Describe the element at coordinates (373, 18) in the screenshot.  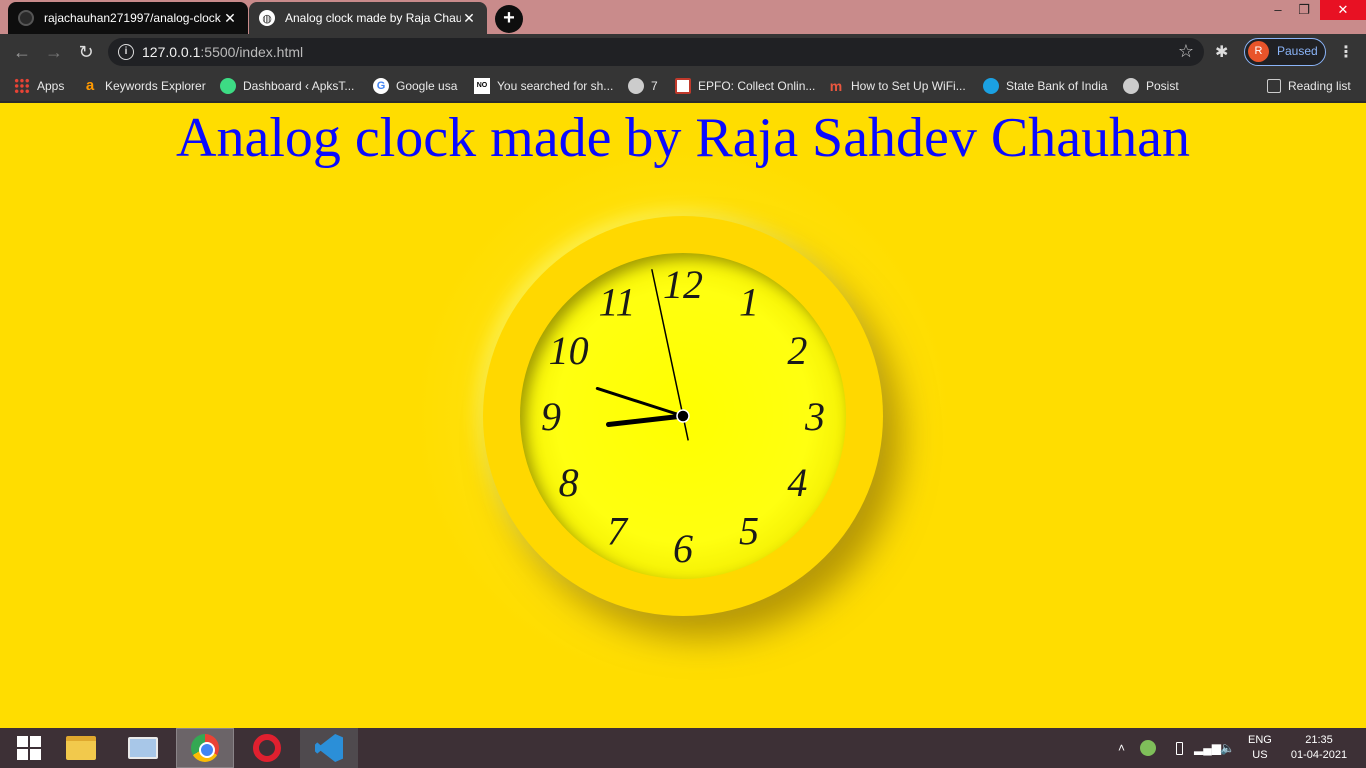
I see `tab-title: Analog clock made by Raja Chauhan` at that location.